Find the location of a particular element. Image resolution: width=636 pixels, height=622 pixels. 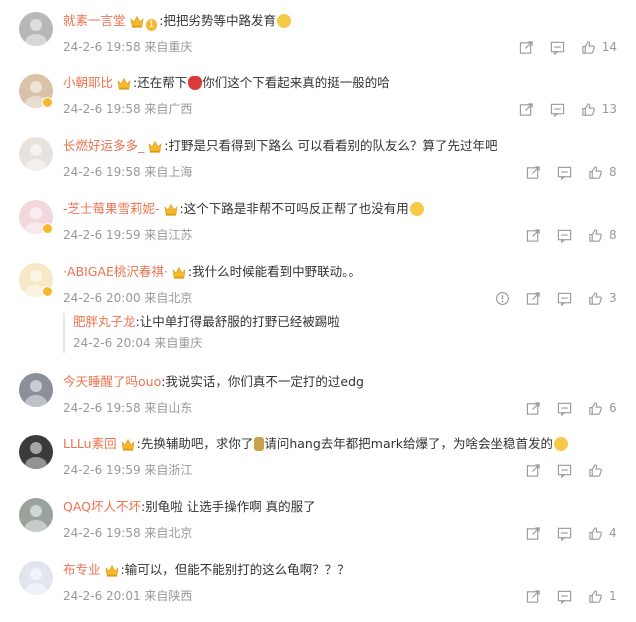

username-link: 今天睡醒了吗ouo is located at coordinates (112, 381).